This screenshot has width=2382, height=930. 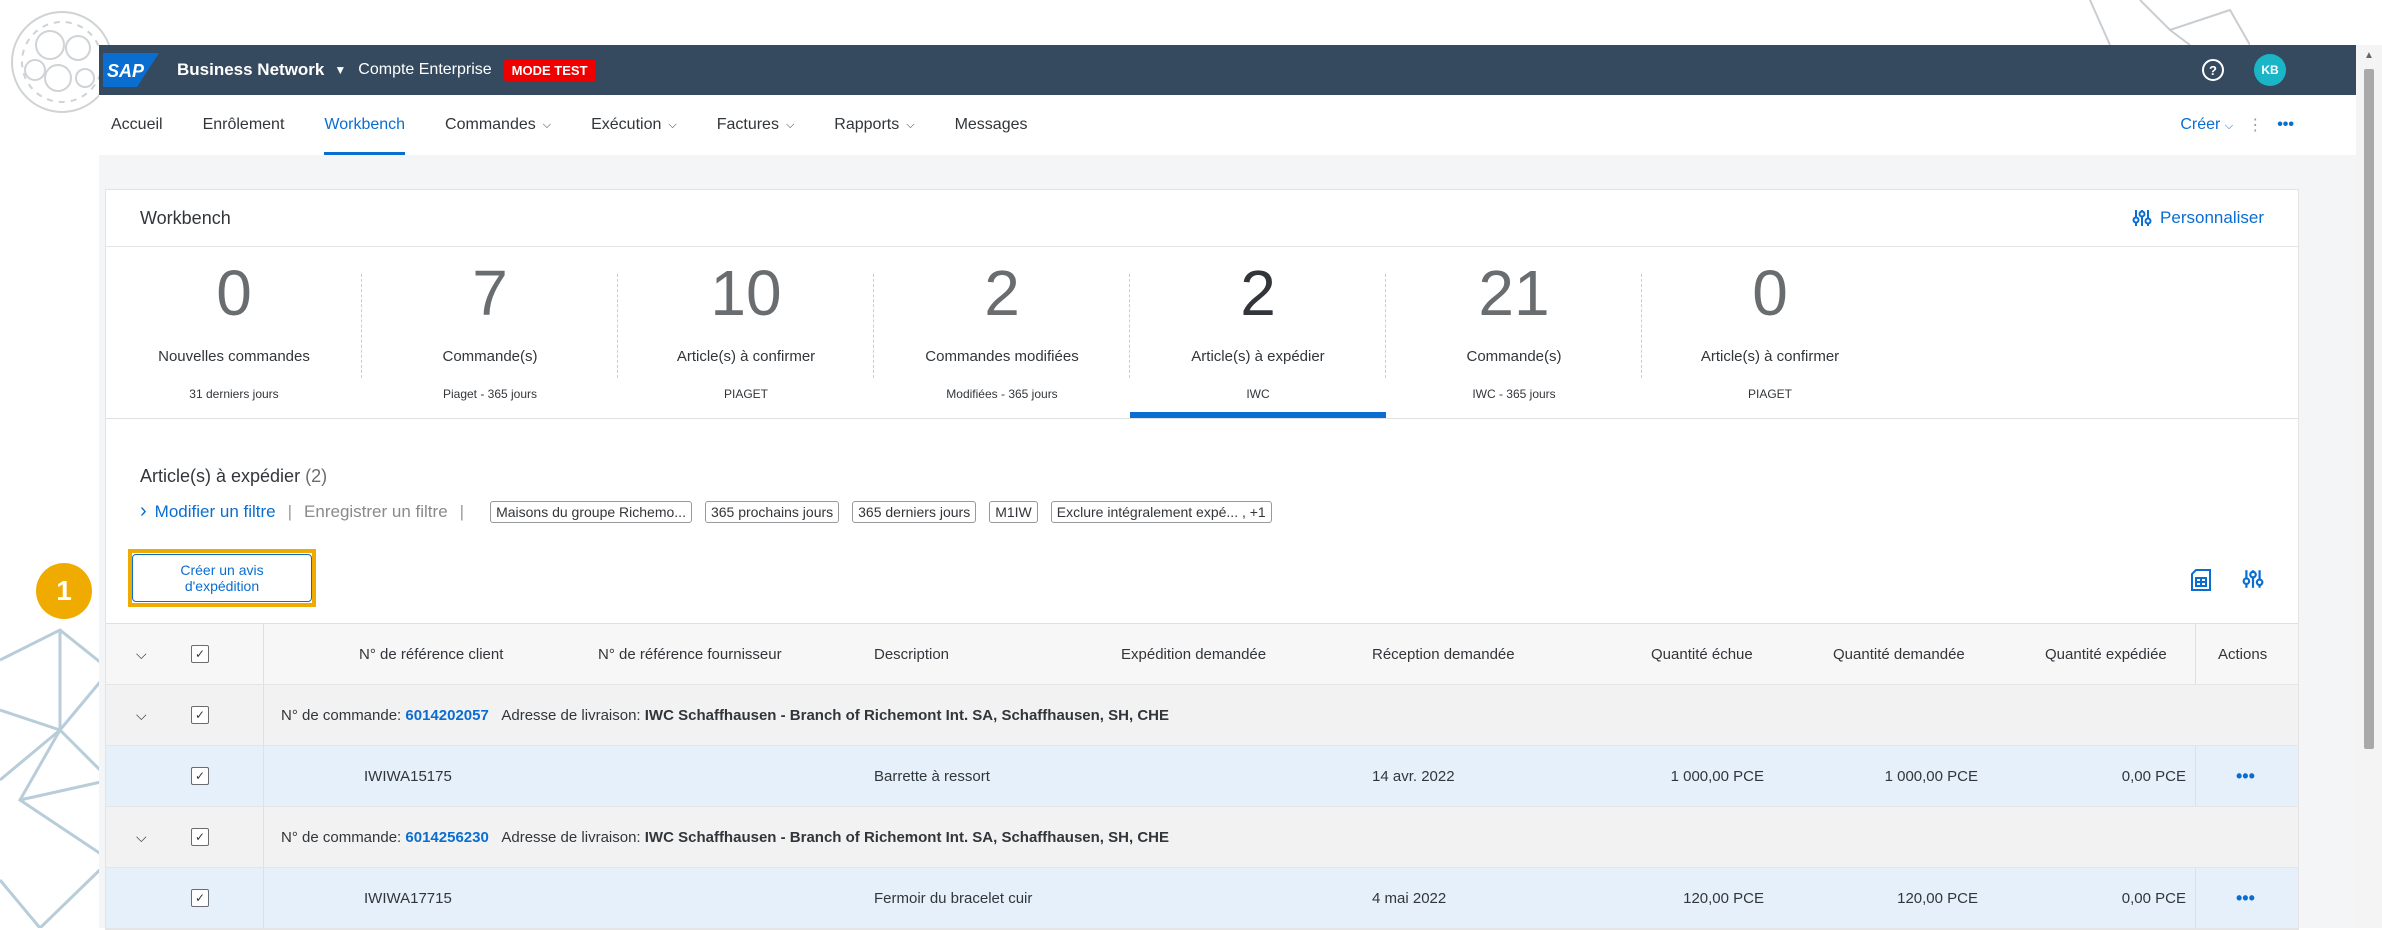 What do you see at coordinates (1258, 332) in the screenshot?
I see `tile-articles-a-expedier: 2 Article(s) à expédier IWC` at bounding box center [1258, 332].